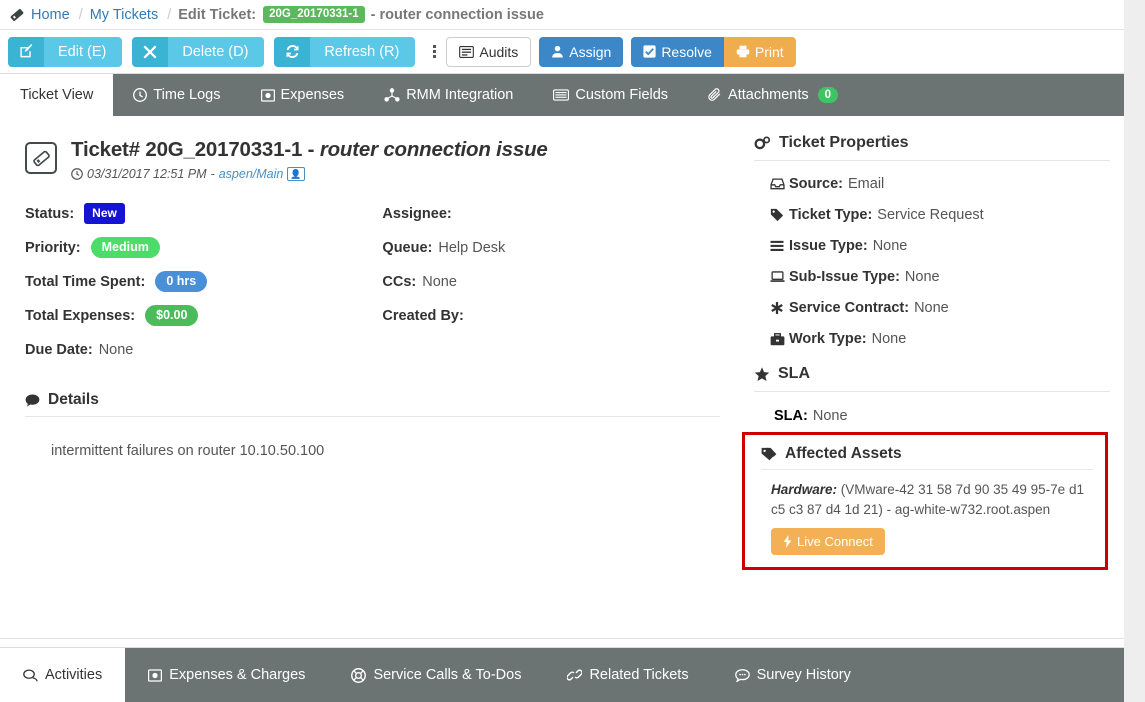 The image size is (1145, 702). I want to click on print-button-label: Print, so click(769, 51).